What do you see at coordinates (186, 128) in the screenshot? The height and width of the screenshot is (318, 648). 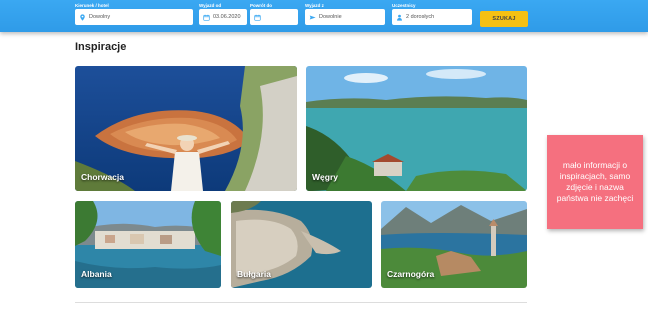 I see `inspiration-card-croatia: Chorwacja` at bounding box center [186, 128].